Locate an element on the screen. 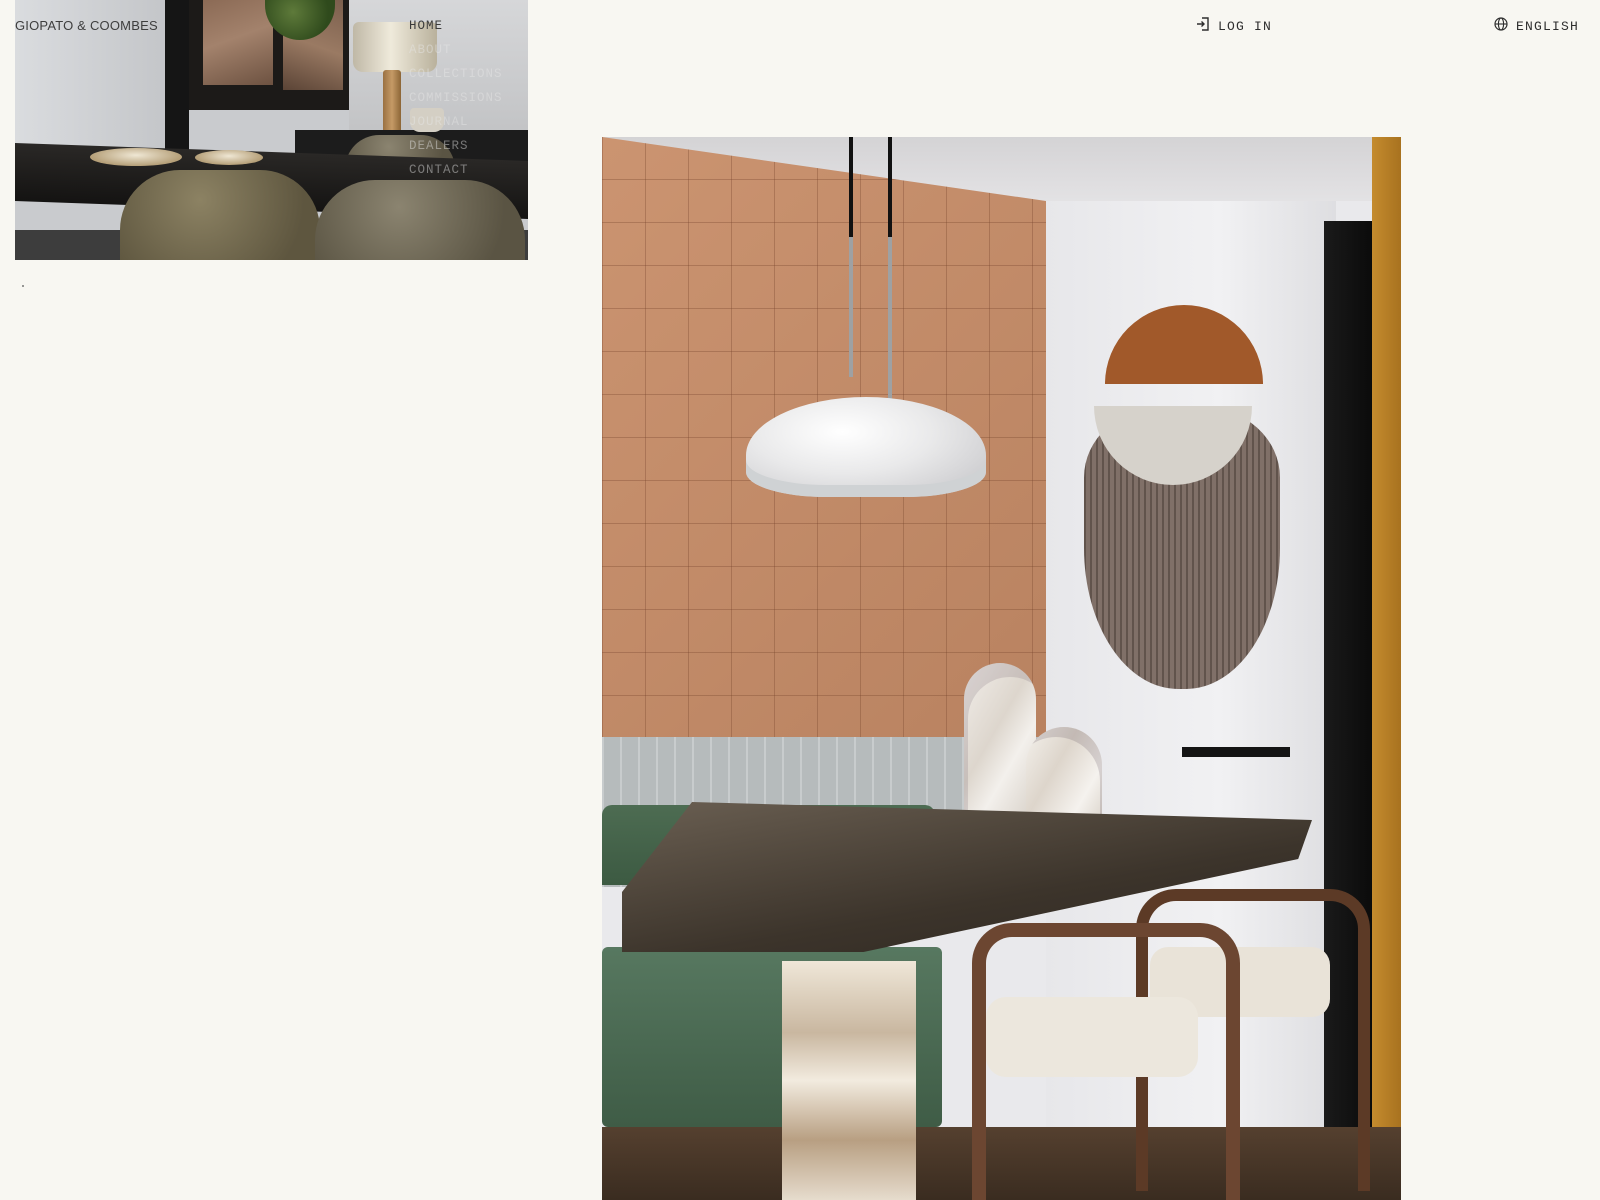  login-label: LOG IN is located at coordinates (1245, 26).